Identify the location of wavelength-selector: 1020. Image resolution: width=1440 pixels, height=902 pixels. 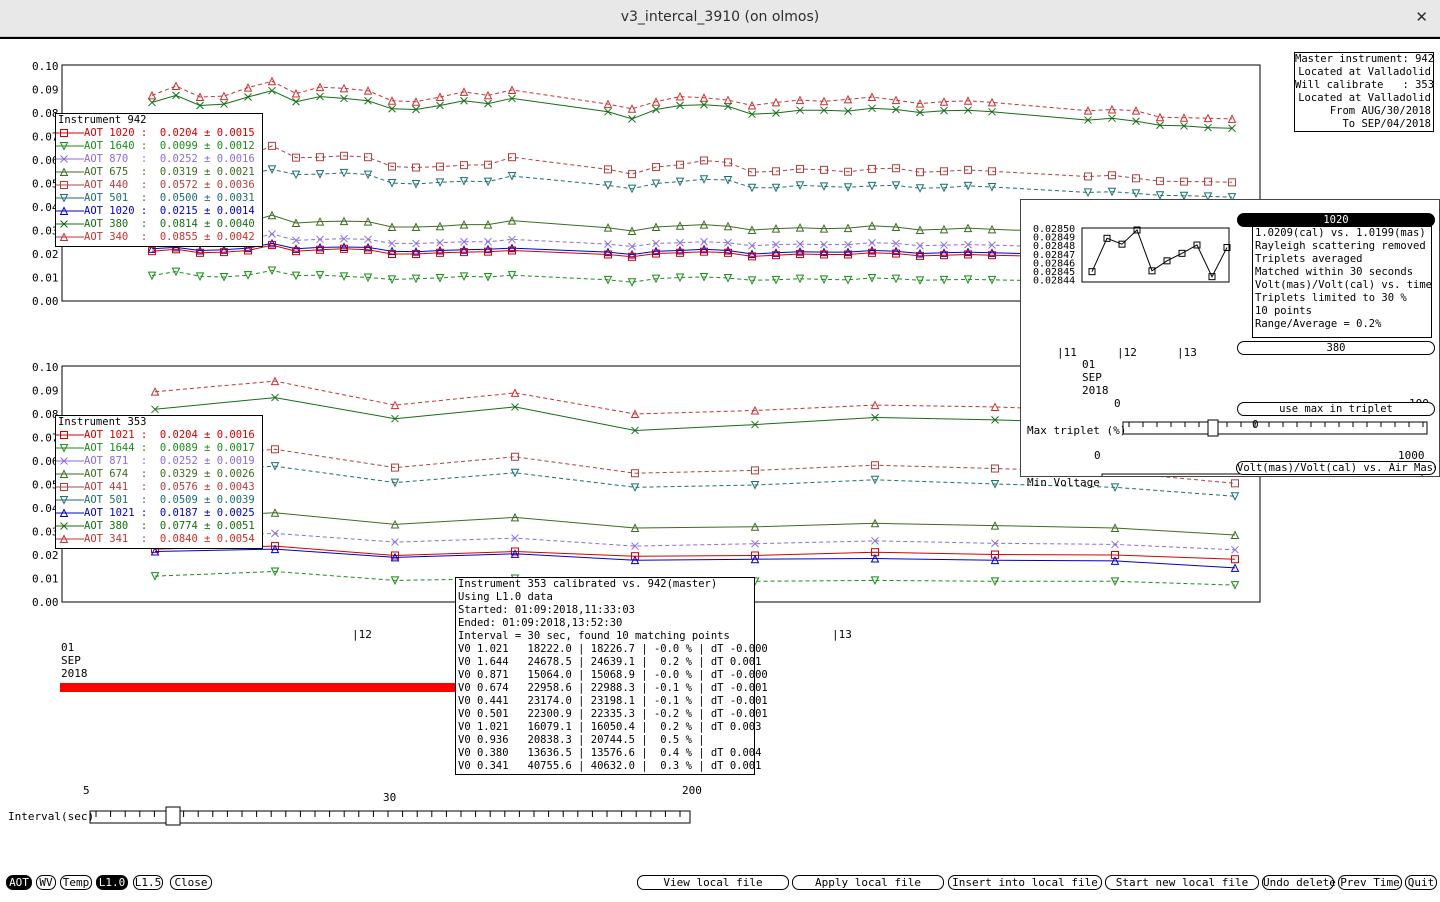
(1336, 220).